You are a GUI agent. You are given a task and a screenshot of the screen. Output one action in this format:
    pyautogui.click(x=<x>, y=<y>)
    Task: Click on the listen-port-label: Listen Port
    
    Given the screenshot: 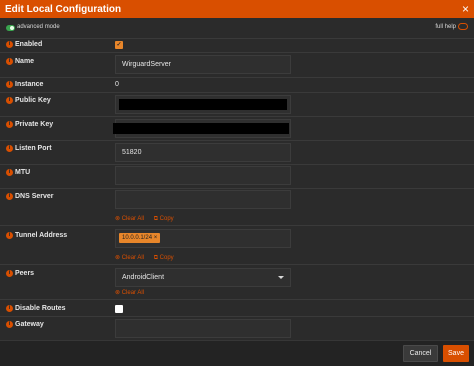 What is the action you would take?
    pyautogui.click(x=33, y=148)
    